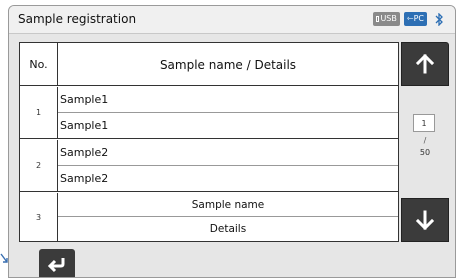  I want to click on column-header-name-details: Sample name / Details, so click(228, 64).